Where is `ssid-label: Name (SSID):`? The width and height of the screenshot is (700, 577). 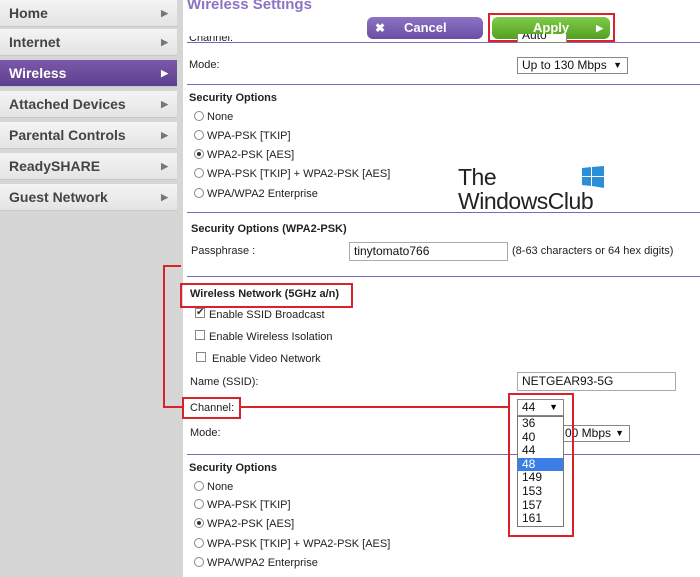
ssid-label: Name (SSID): is located at coordinates (224, 382).